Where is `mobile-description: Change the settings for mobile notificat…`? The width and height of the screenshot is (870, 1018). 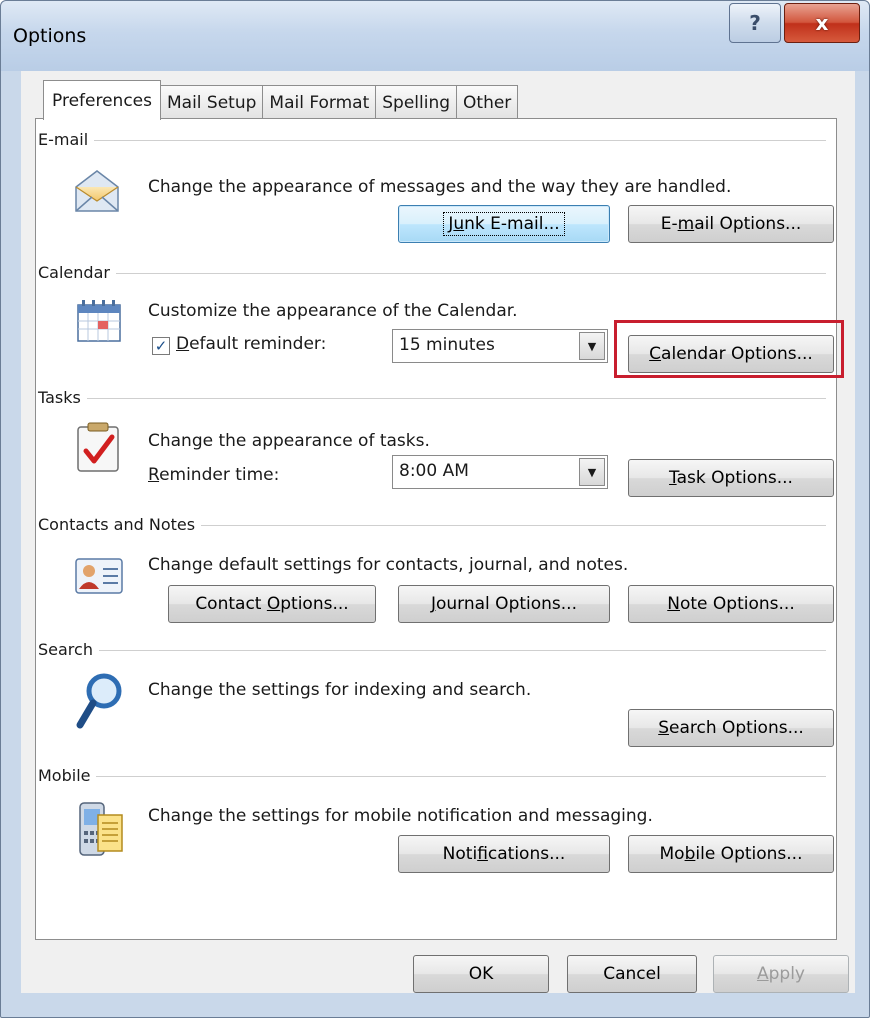
mobile-description: Change the settings for mobile notificat… is located at coordinates (400, 816).